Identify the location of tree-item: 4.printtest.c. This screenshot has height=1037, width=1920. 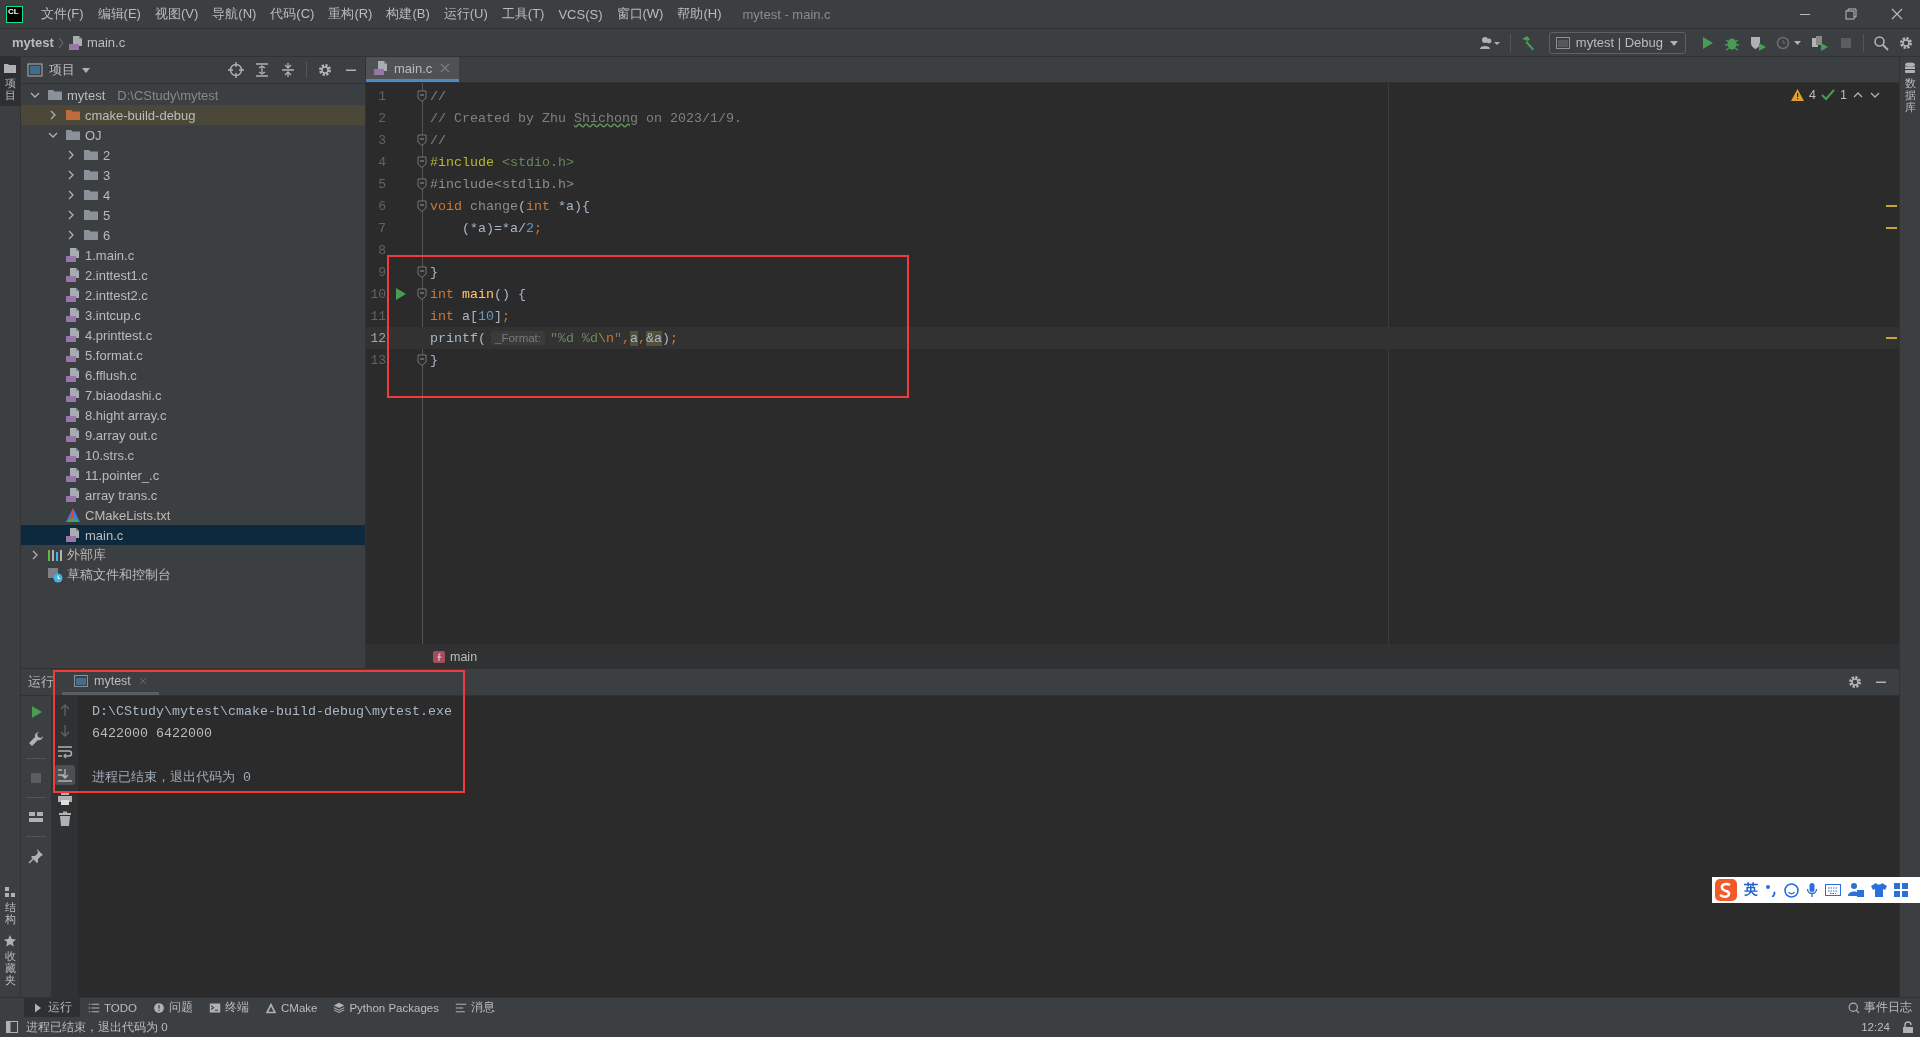
(193, 335).